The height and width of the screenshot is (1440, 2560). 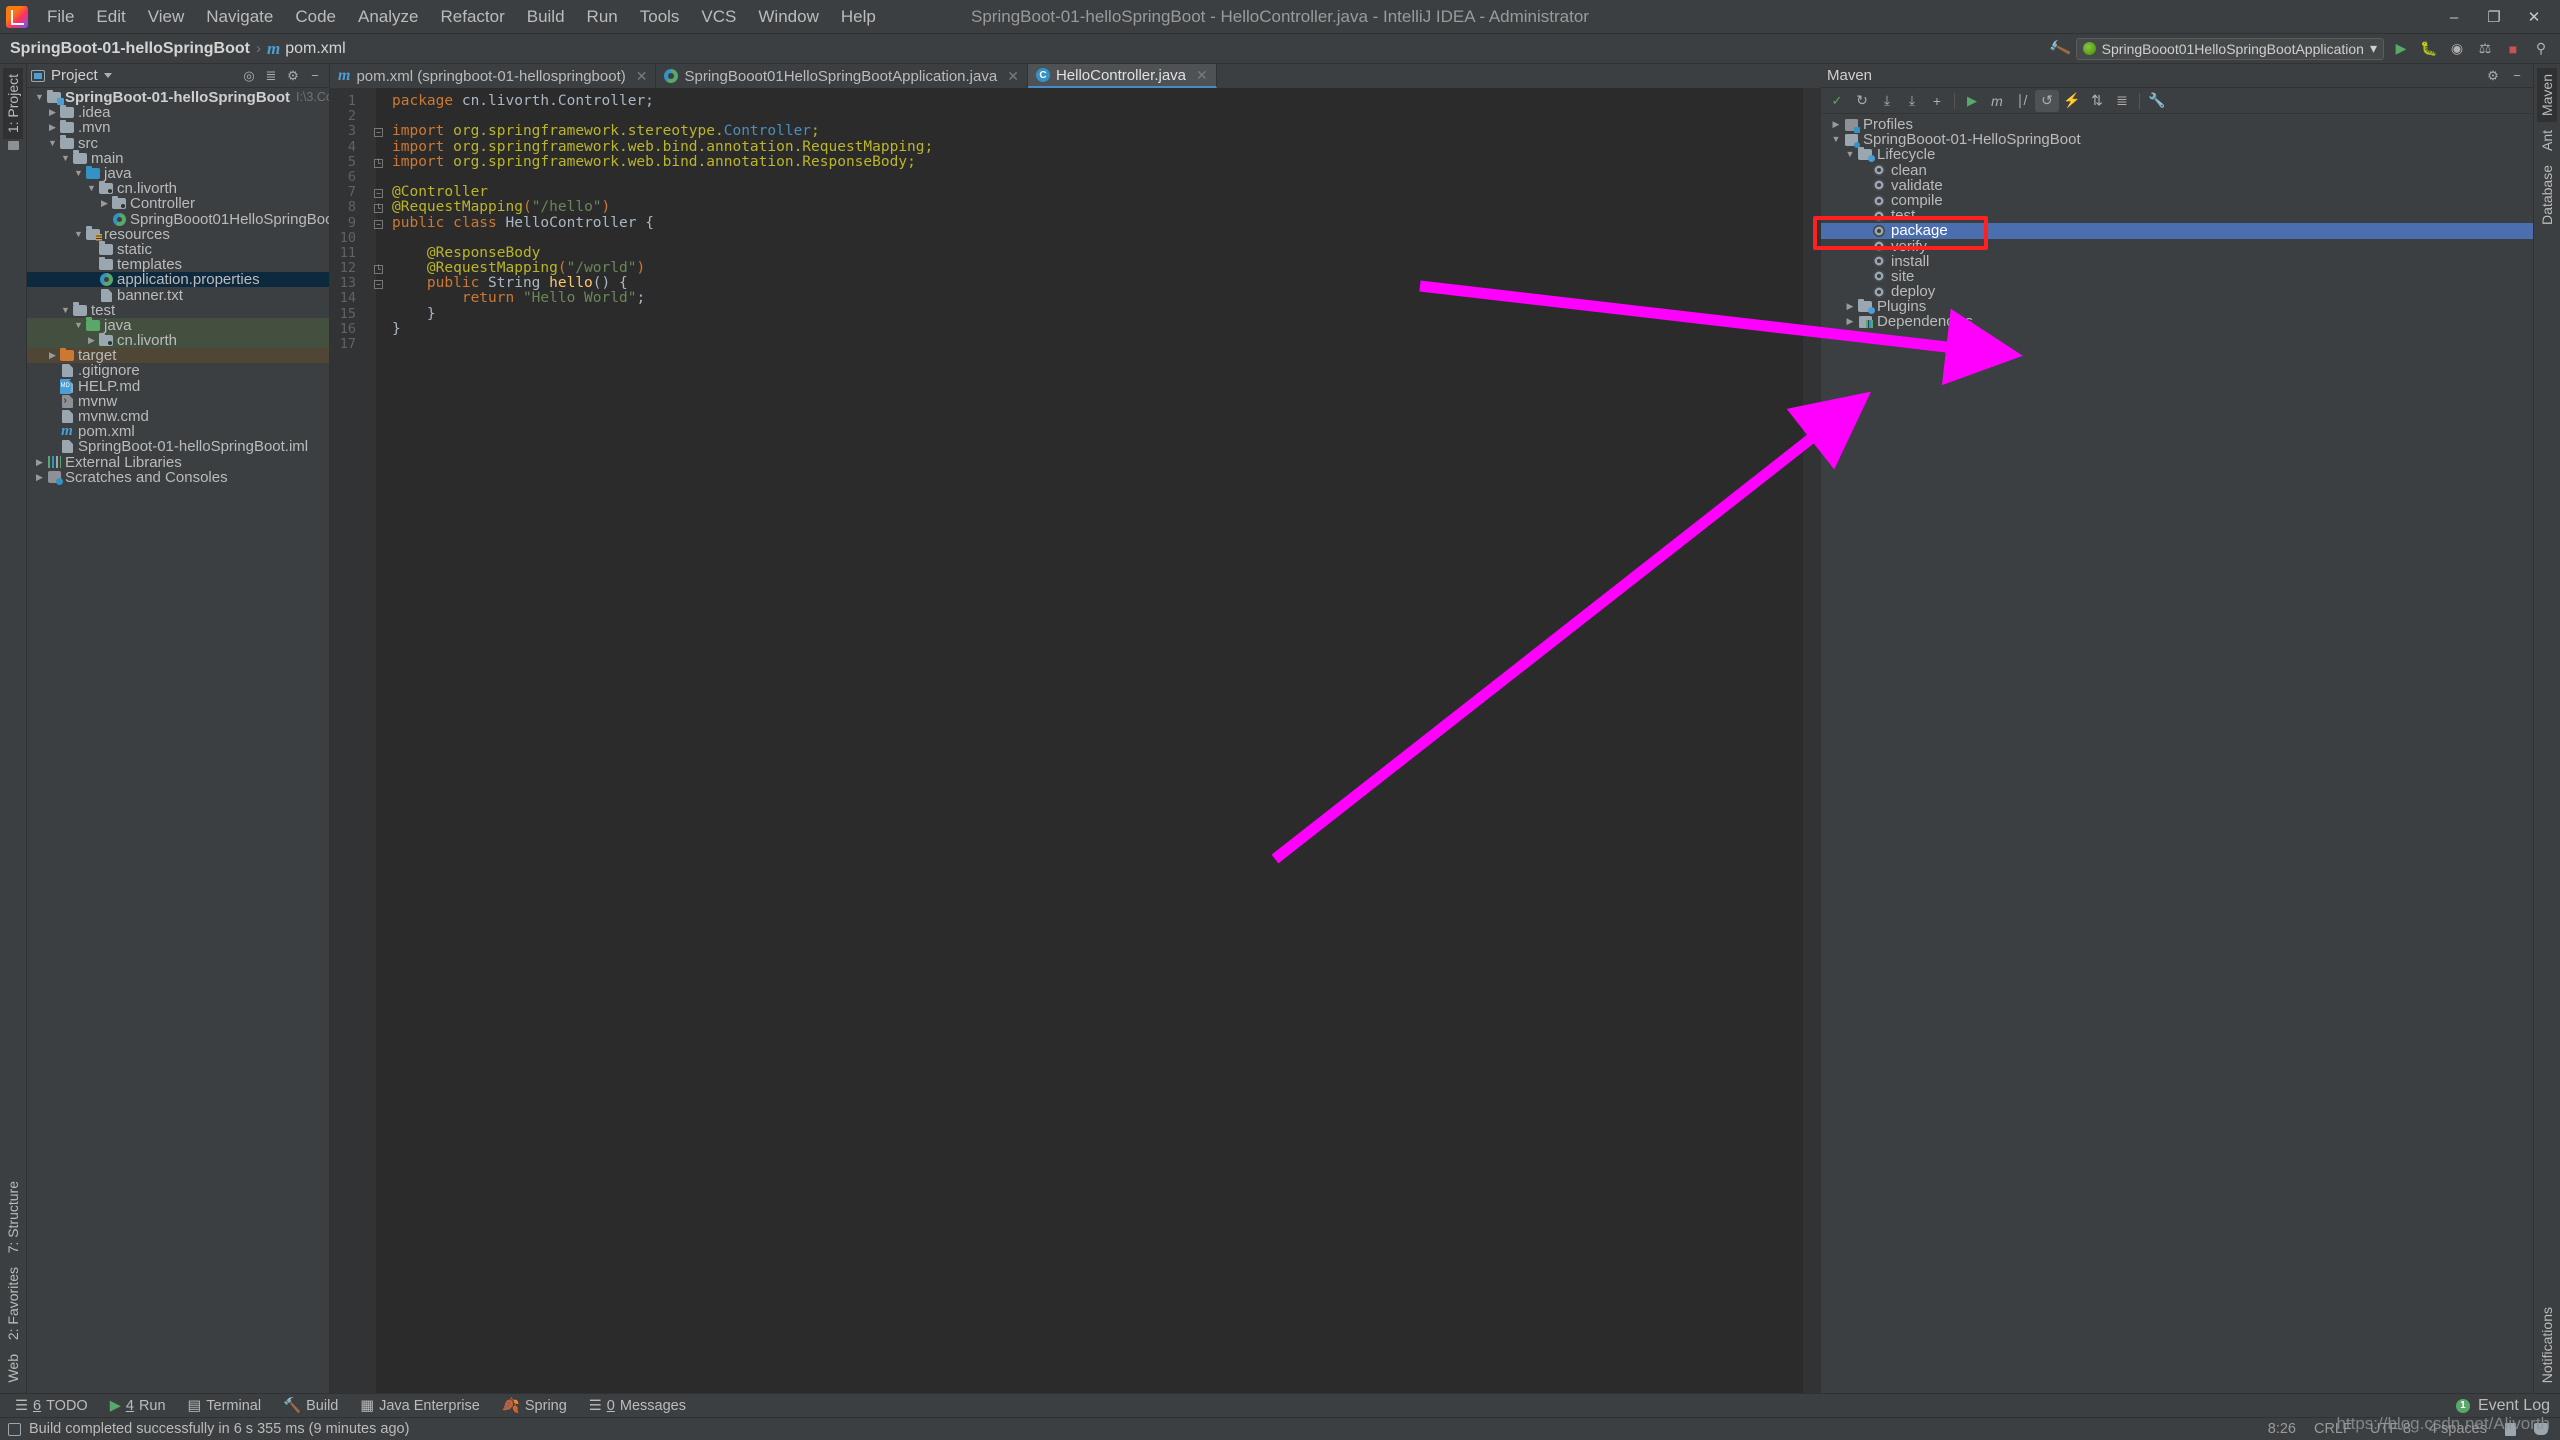 What do you see at coordinates (602, 17) in the screenshot?
I see `menu-run: Run` at bounding box center [602, 17].